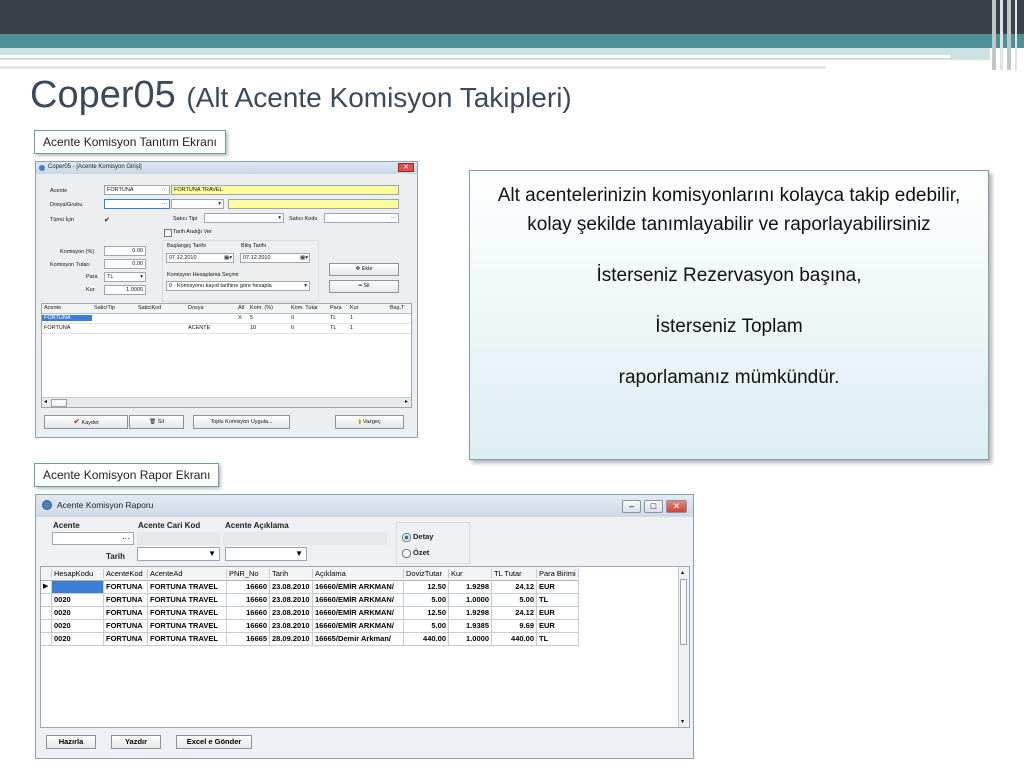  Describe the element at coordinates (136, 742) in the screenshot. I see `yazdir-button: Yazdır` at that location.